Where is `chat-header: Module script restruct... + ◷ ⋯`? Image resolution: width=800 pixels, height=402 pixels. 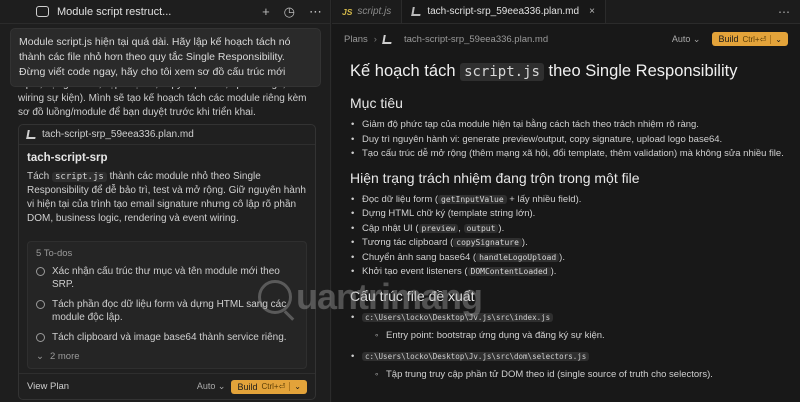 chat-header: Module script restruct... + ◷ ⋯ is located at coordinates (165, 12).